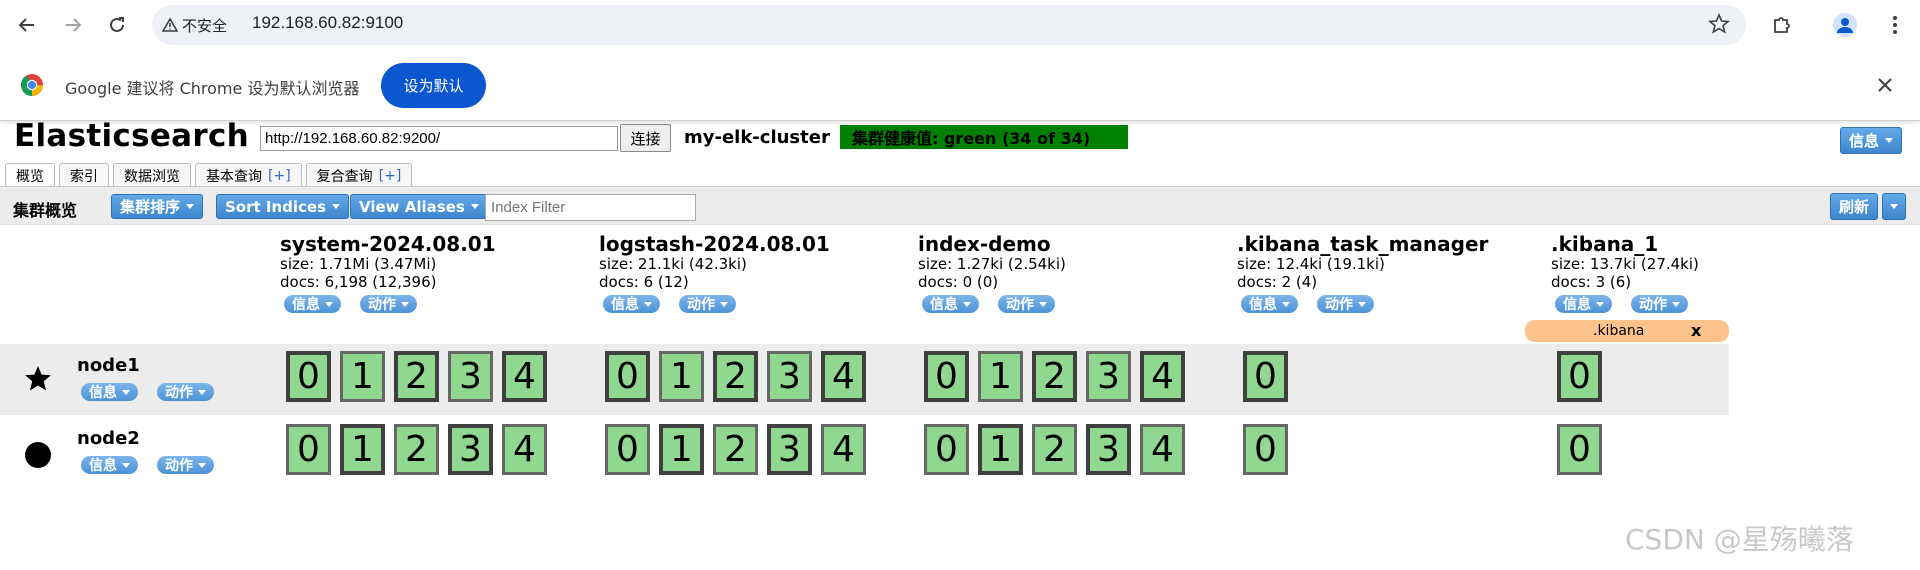  What do you see at coordinates (157, 206) in the screenshot?
I see `cluster-sort-button: 集群排序` at bounding box center [157, 206].